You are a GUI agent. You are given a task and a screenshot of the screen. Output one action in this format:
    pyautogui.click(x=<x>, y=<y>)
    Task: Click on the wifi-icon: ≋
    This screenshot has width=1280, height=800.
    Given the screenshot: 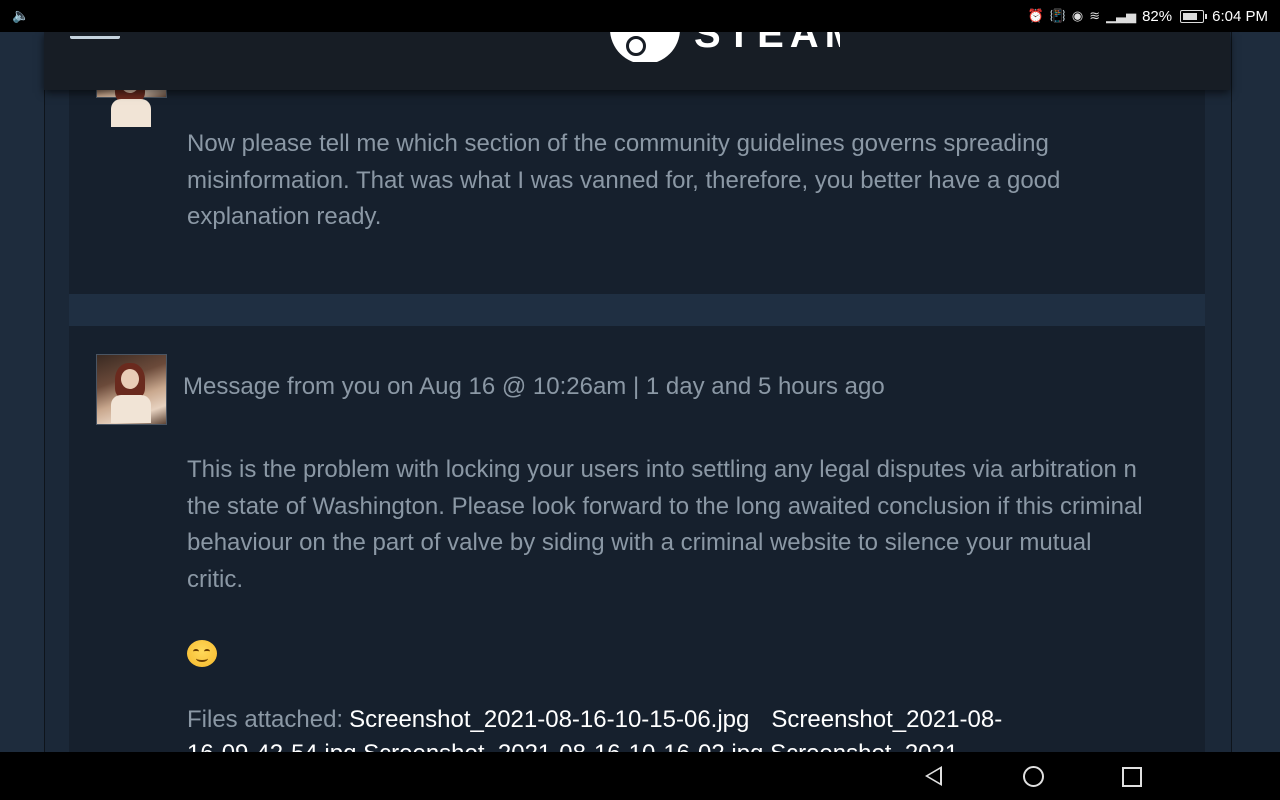 What is the action you would take?
    pyautogui.click(x=1095, y=15)
    